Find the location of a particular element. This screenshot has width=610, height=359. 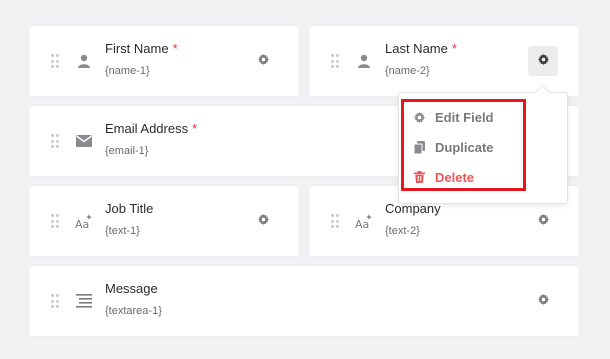

textarea-lines-icon is located at coordinates (84, 301).